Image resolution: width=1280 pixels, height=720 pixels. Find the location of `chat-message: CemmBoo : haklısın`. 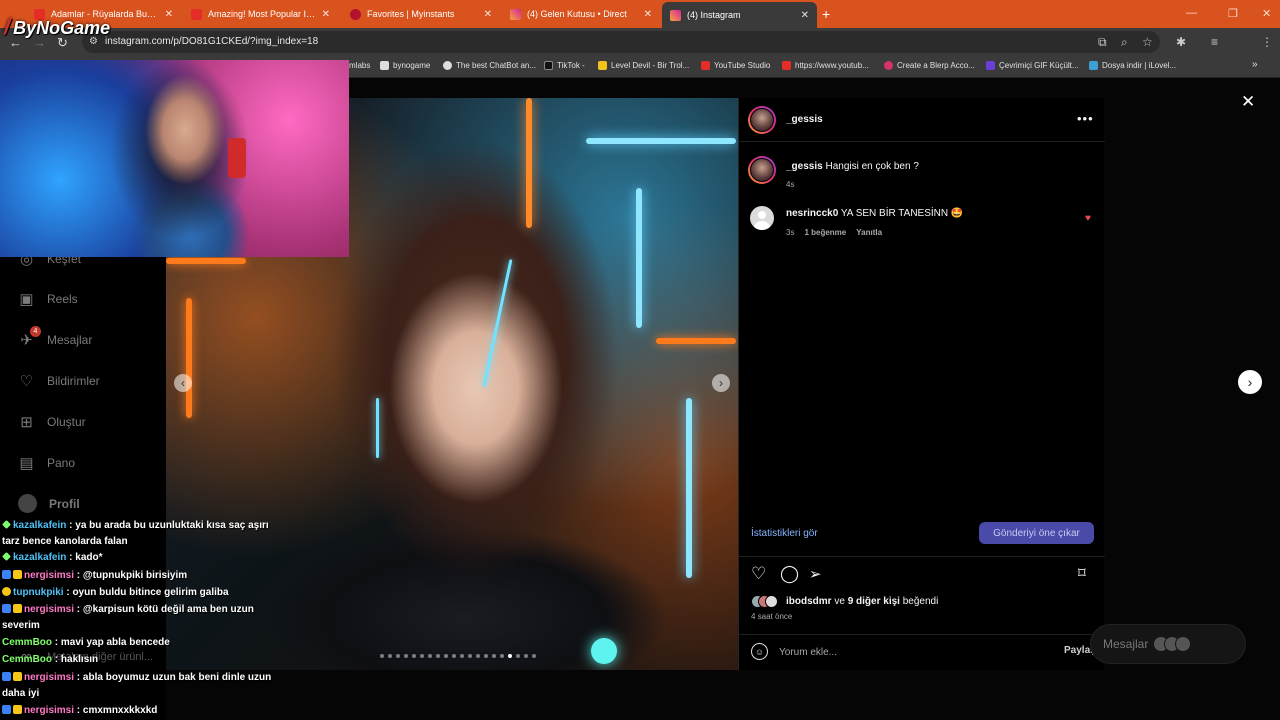

chat-message: CemmBoo : haklısın is located at coordinates (137, 660).